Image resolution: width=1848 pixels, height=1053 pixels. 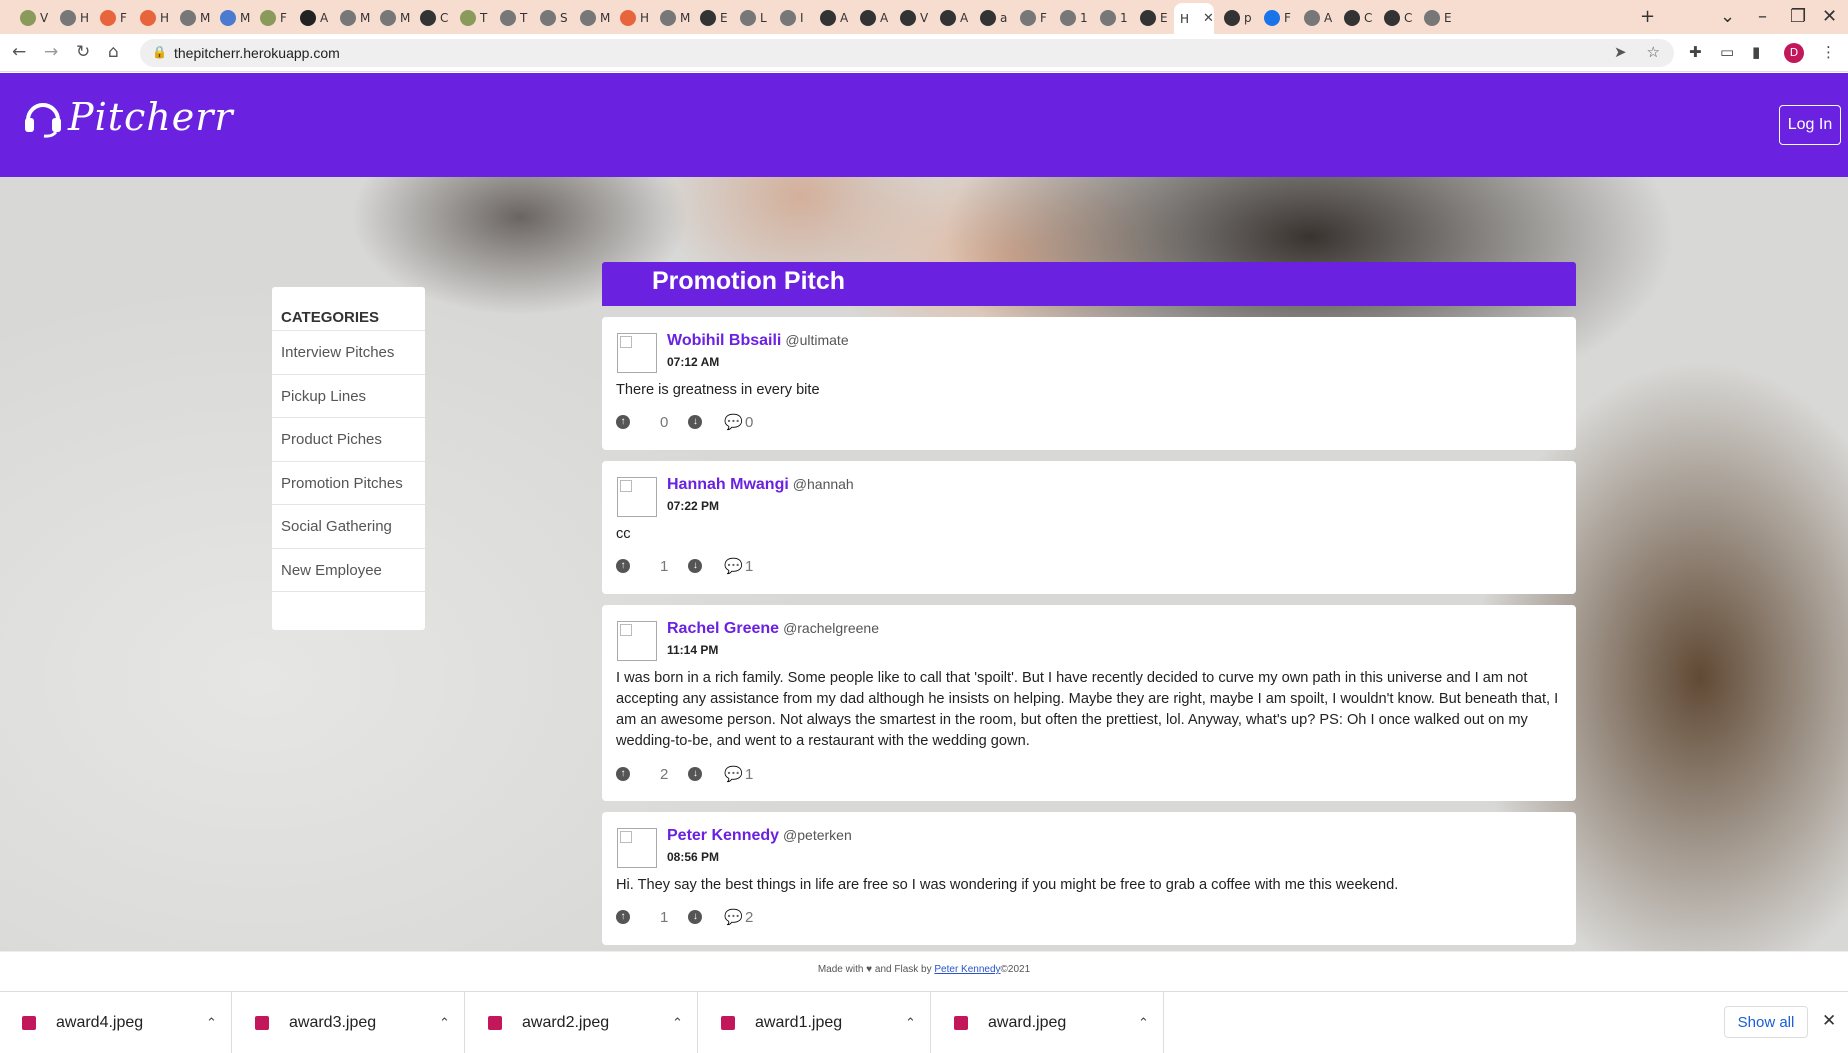 I want to click on forward-icon: →, so click(x=51, y=52).